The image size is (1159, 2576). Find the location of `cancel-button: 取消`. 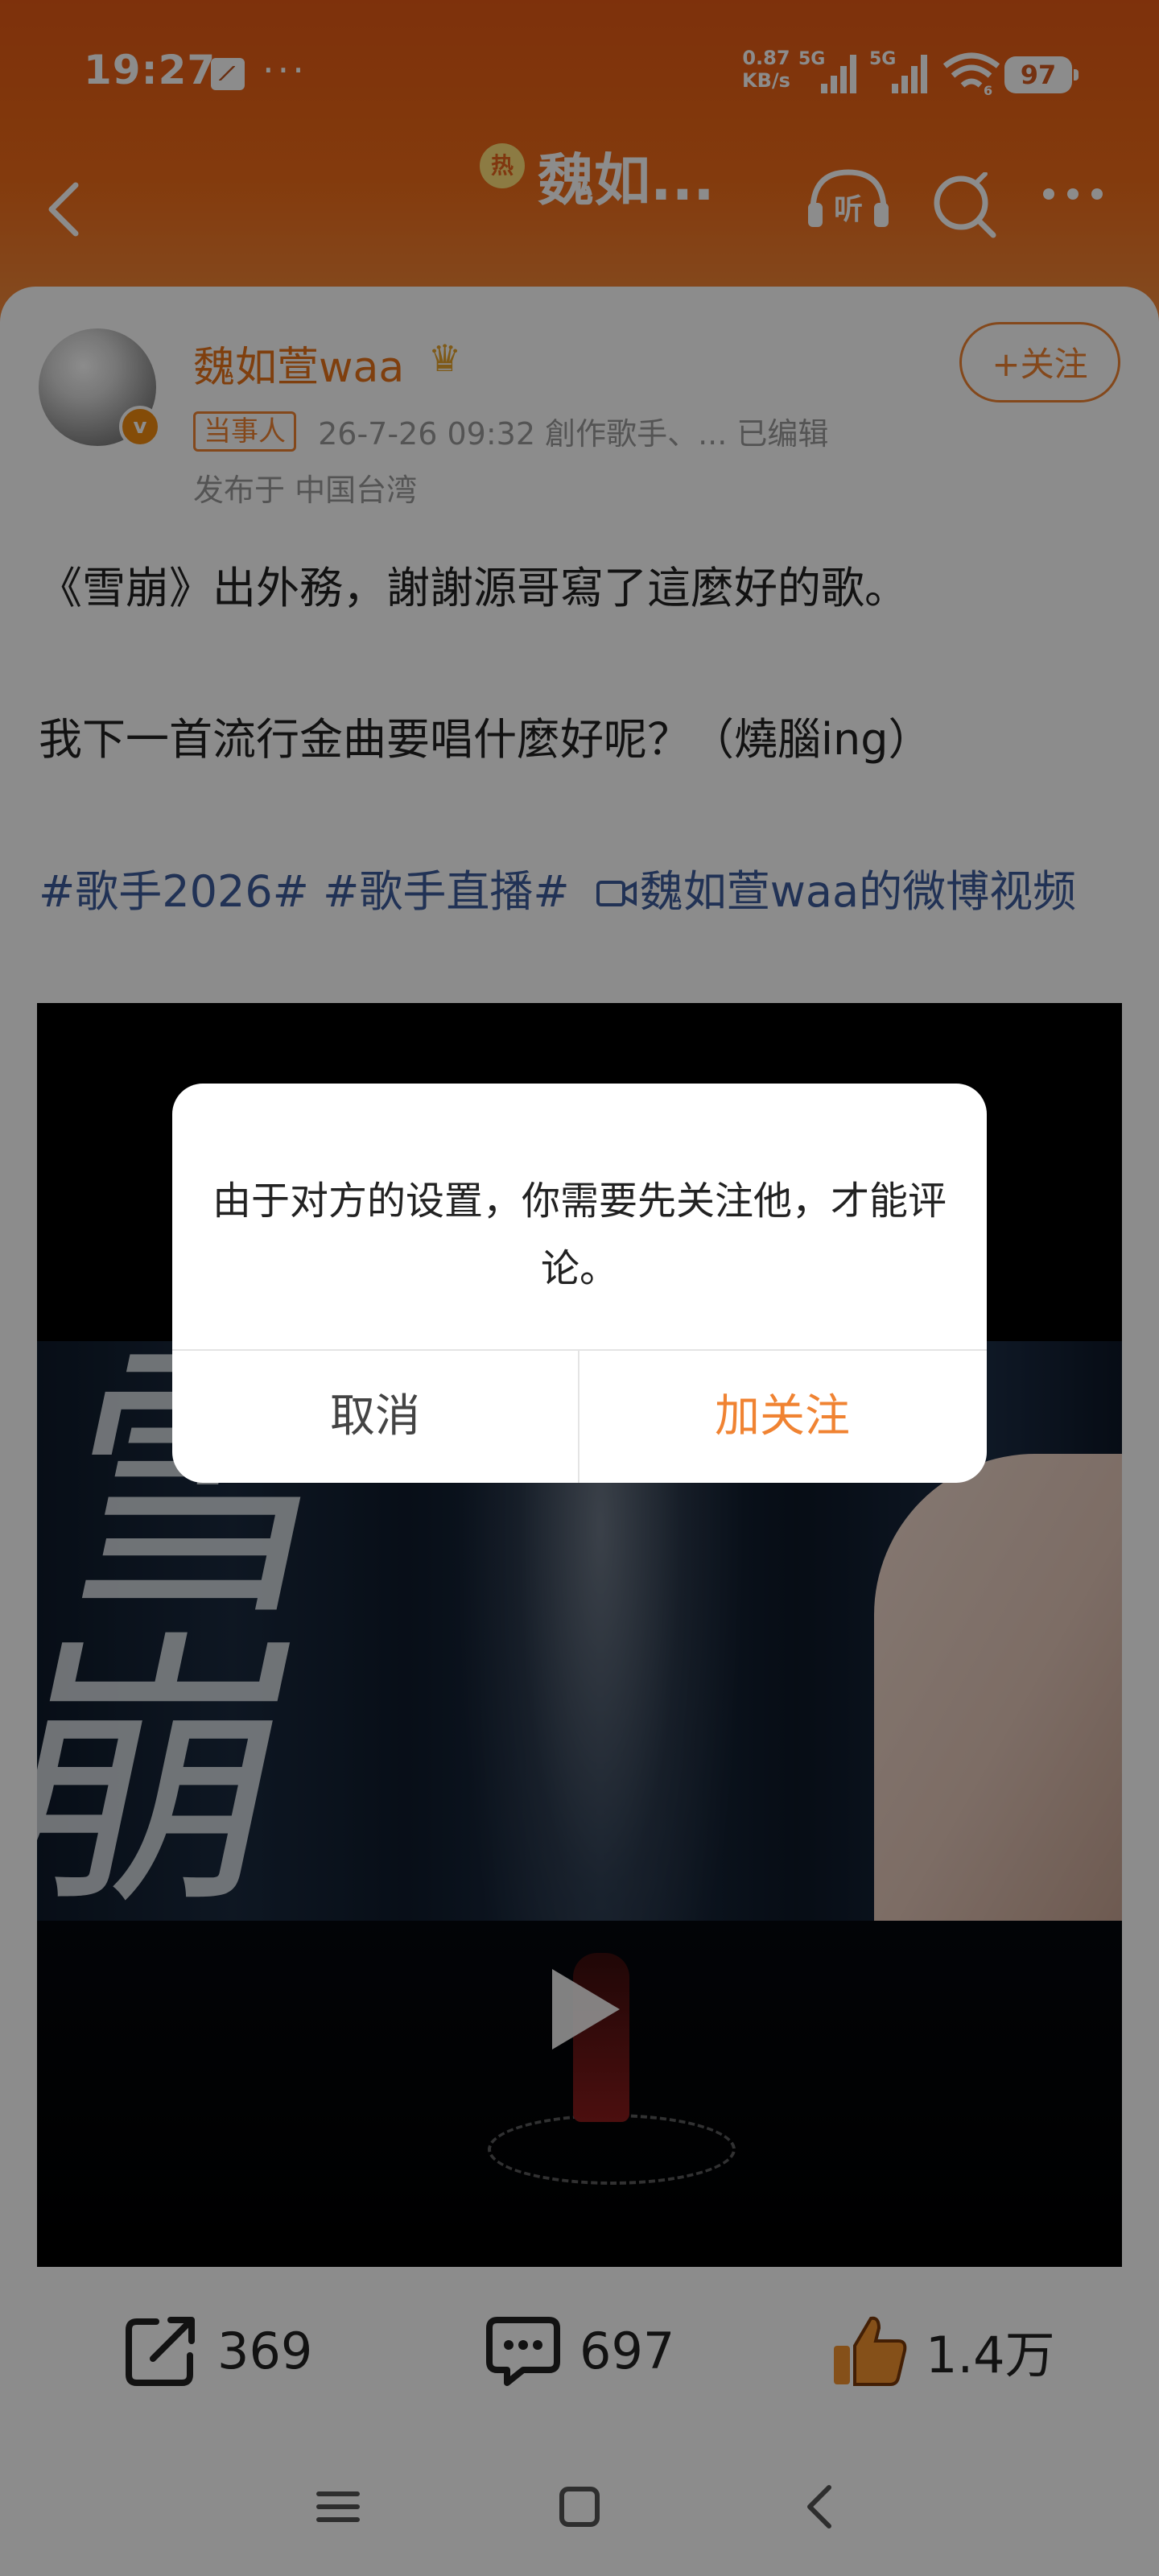

cancel-button: 取消 is located at coordinates (375, 1417).